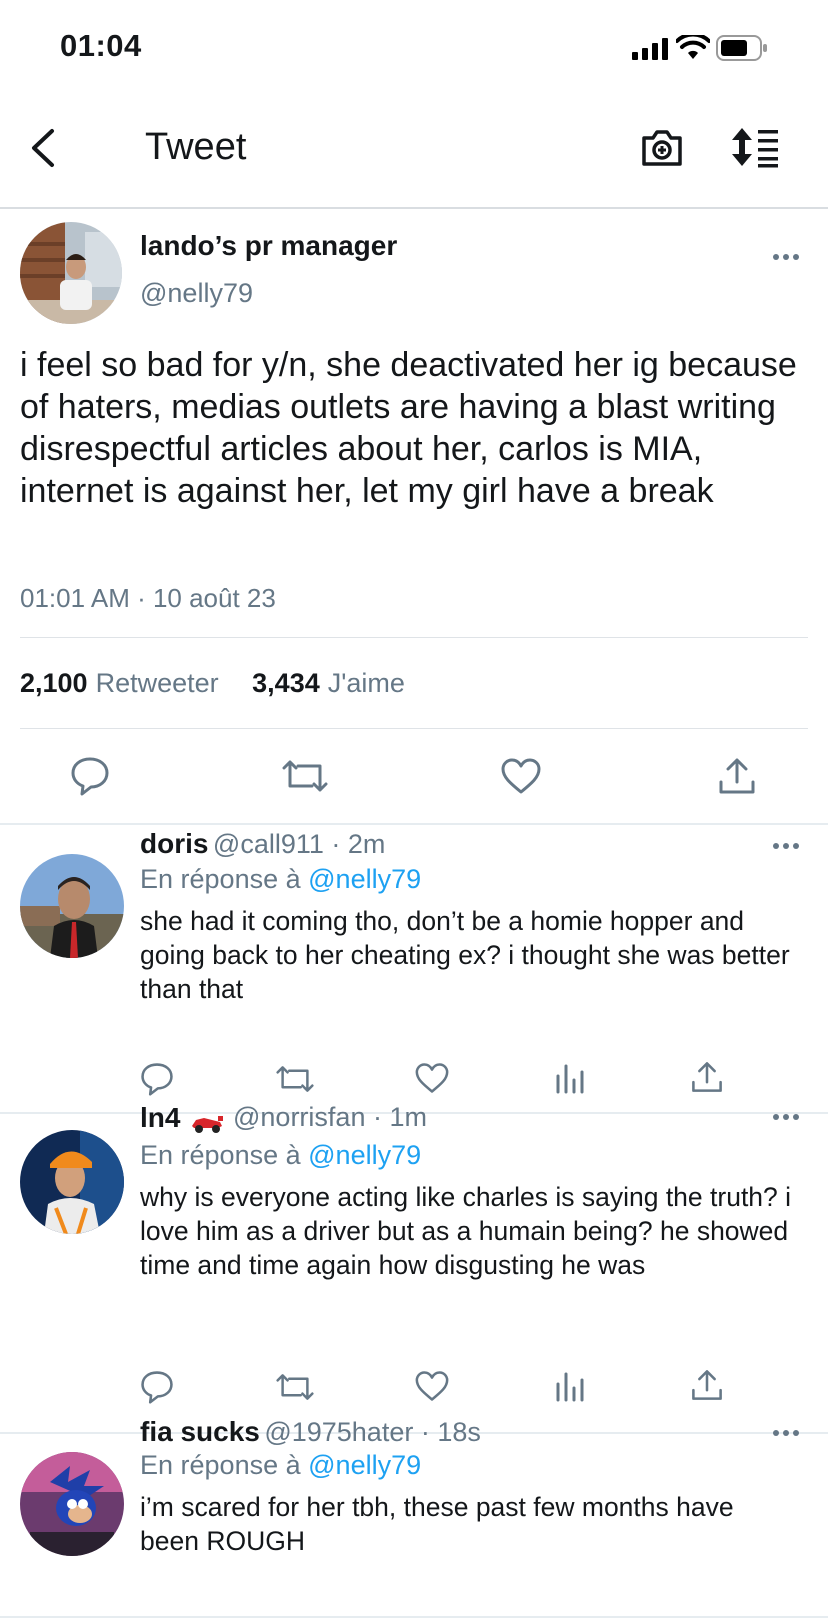 Image resolution: width=828 pixels, height=1621 pixels. I want to click on chevron-left-icon, so click(43, 148).